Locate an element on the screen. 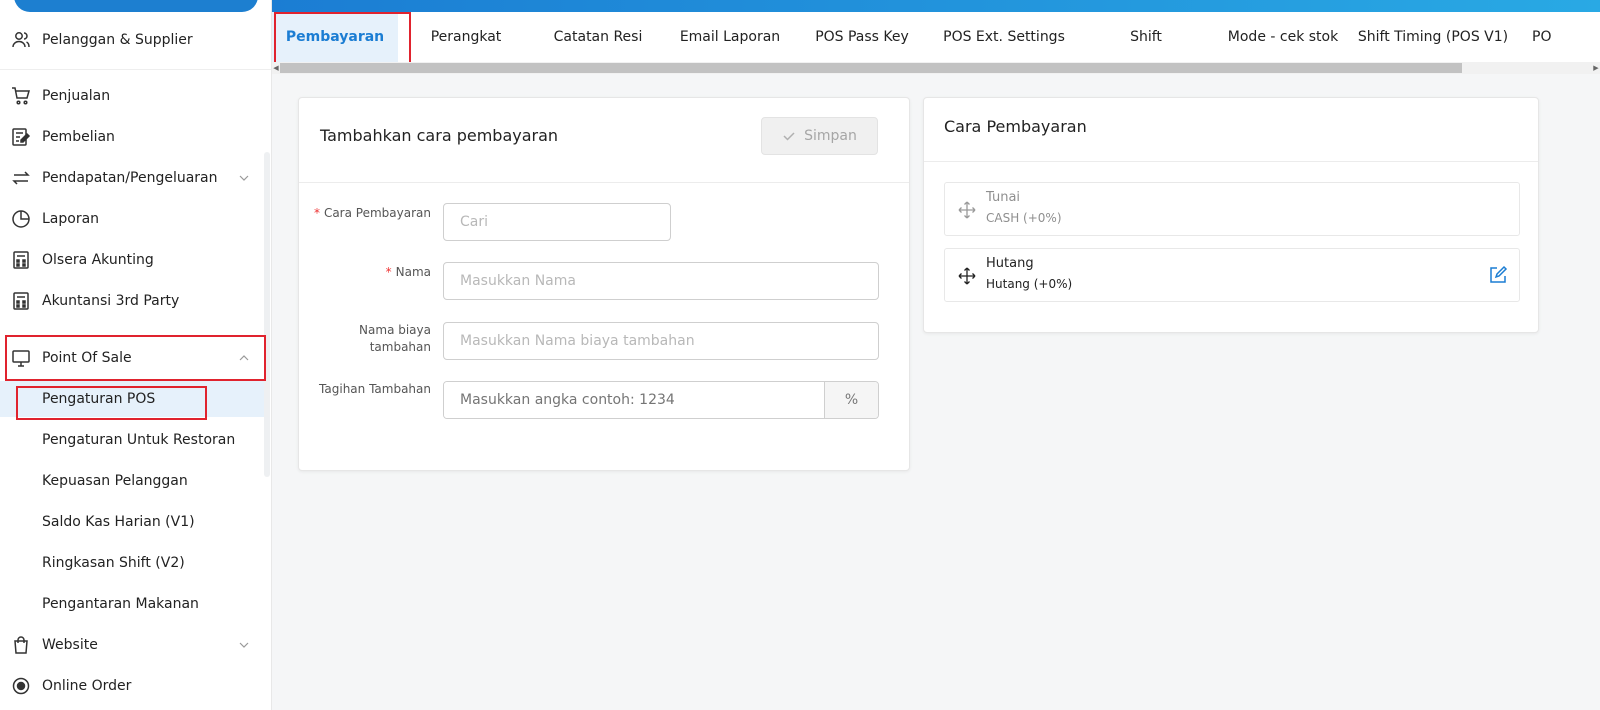 The height and width of the screenshot is (710, 1600). sidebar-subitem-saldo-kas-harian: Saldo Kas Harian (V1) is located at coordinates (134, 522).